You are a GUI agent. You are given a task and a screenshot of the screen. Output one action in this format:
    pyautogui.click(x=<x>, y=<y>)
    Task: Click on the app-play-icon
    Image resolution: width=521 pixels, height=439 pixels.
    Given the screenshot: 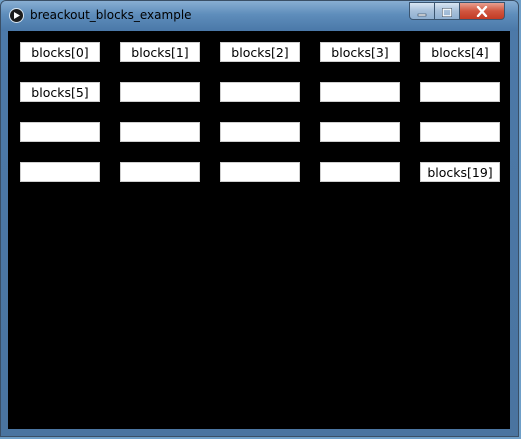 What is the action you would take?
    pyautogui.click(x=16, y=15)
    